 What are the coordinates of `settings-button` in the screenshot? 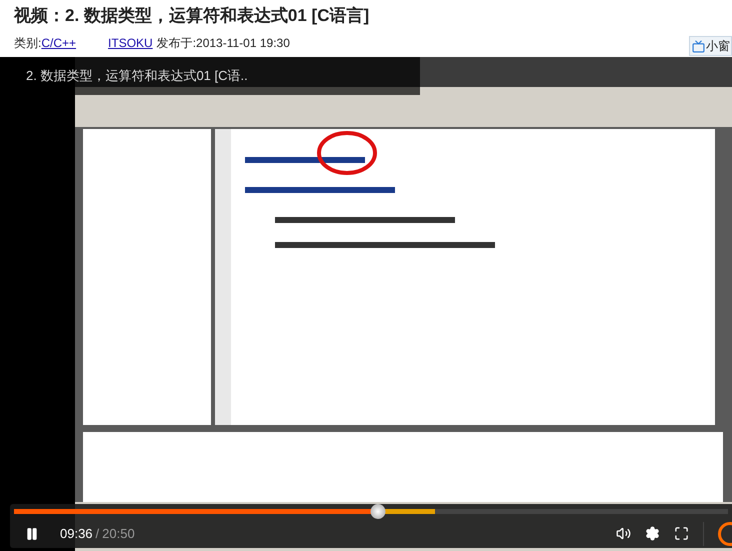 It's located at (652, 533).